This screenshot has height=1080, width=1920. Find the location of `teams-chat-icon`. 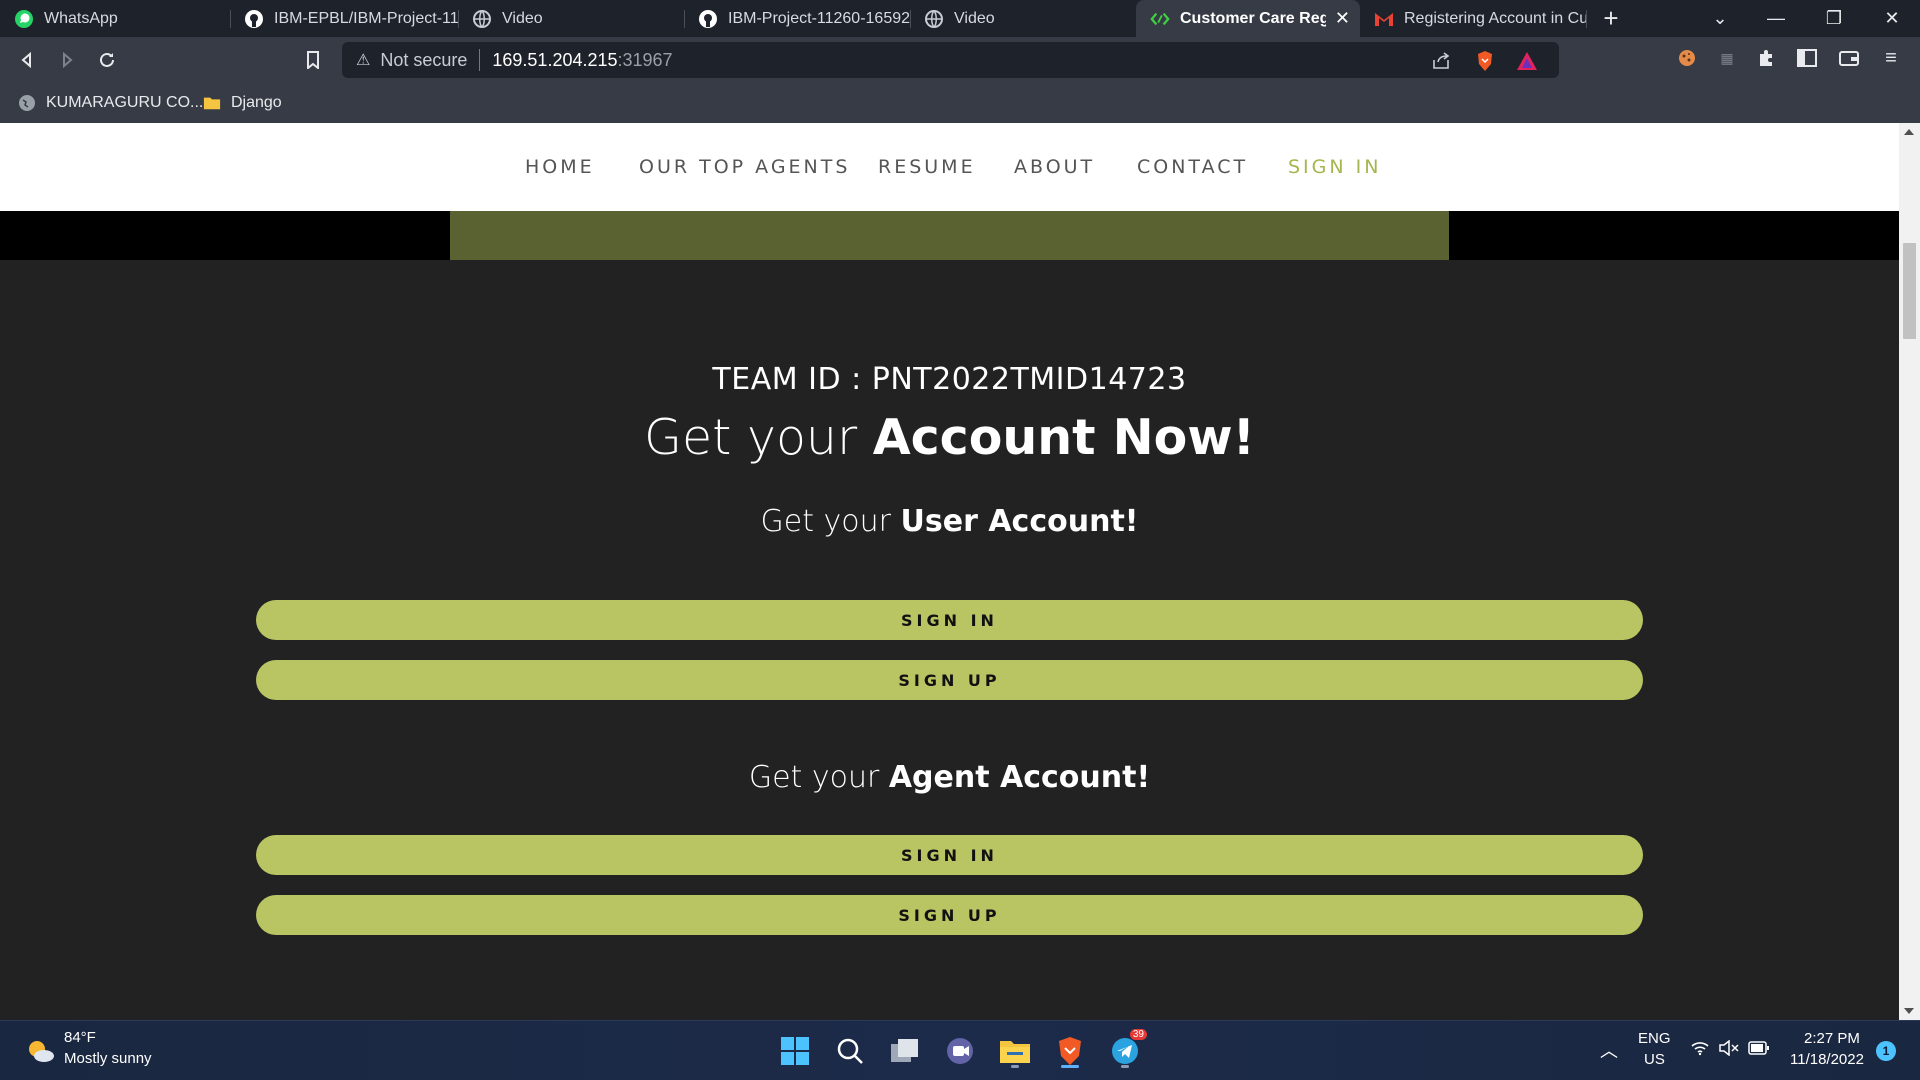

teams-chat-icon is located at coordinates (960, 1051).